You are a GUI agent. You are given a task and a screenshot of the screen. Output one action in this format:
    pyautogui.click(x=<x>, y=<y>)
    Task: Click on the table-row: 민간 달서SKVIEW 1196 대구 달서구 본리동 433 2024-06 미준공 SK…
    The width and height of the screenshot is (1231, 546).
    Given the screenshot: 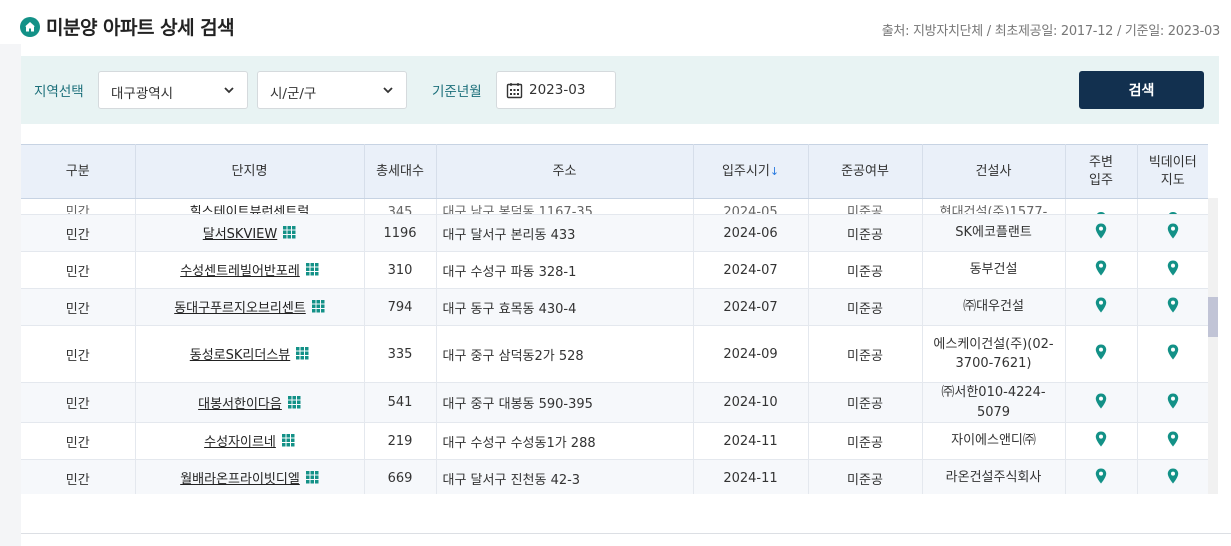 What is the action you would take?
    pyautogui.click(x=614, y=233)
    